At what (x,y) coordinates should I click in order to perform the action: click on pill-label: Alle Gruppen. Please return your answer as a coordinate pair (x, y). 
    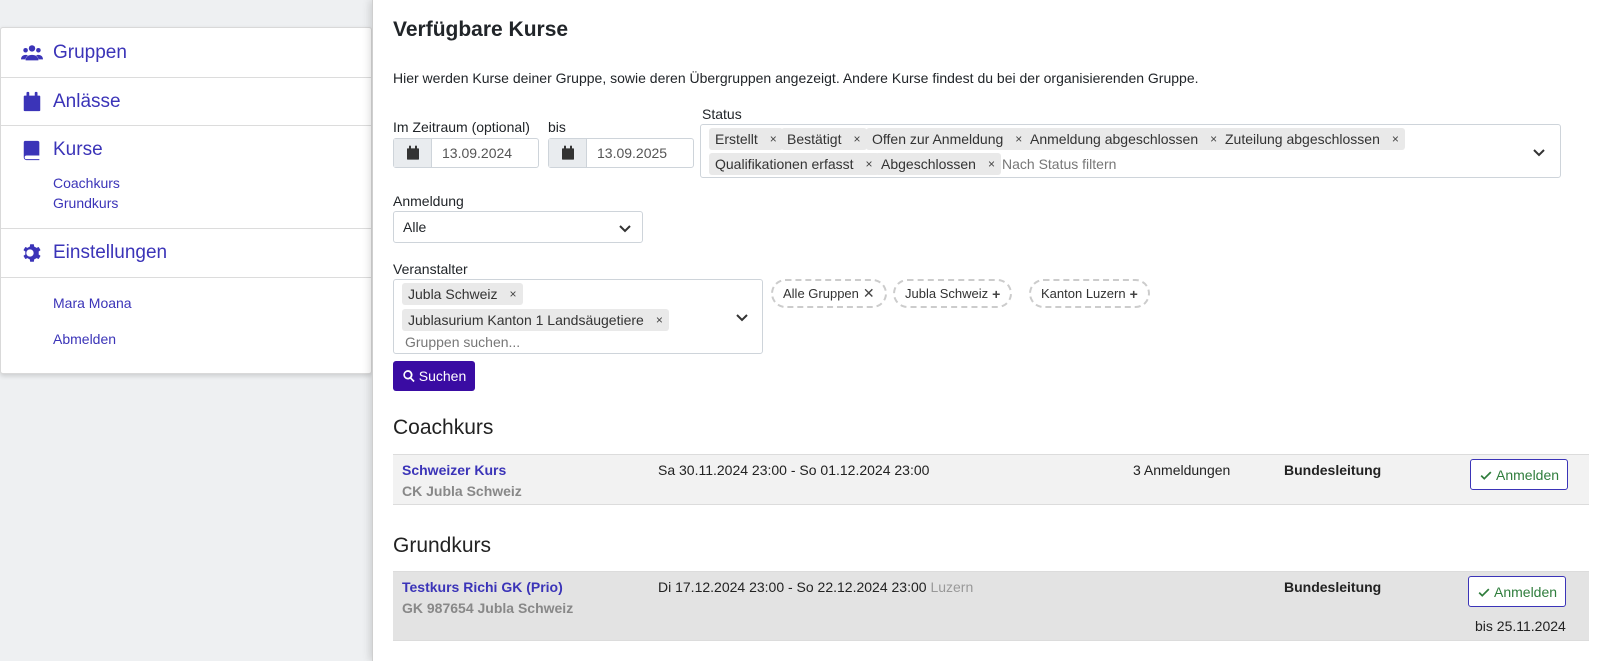
    Looking at the image, I should click on (821, 293).